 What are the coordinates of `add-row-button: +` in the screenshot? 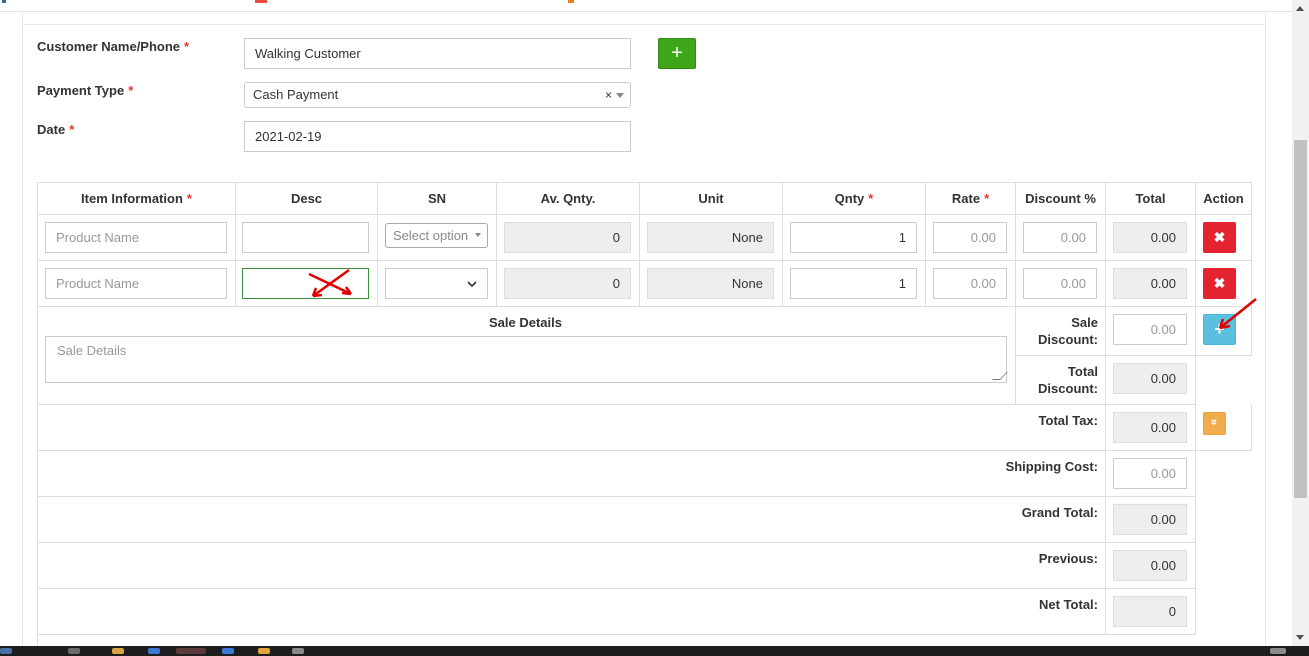 It's located at (1219, 329).